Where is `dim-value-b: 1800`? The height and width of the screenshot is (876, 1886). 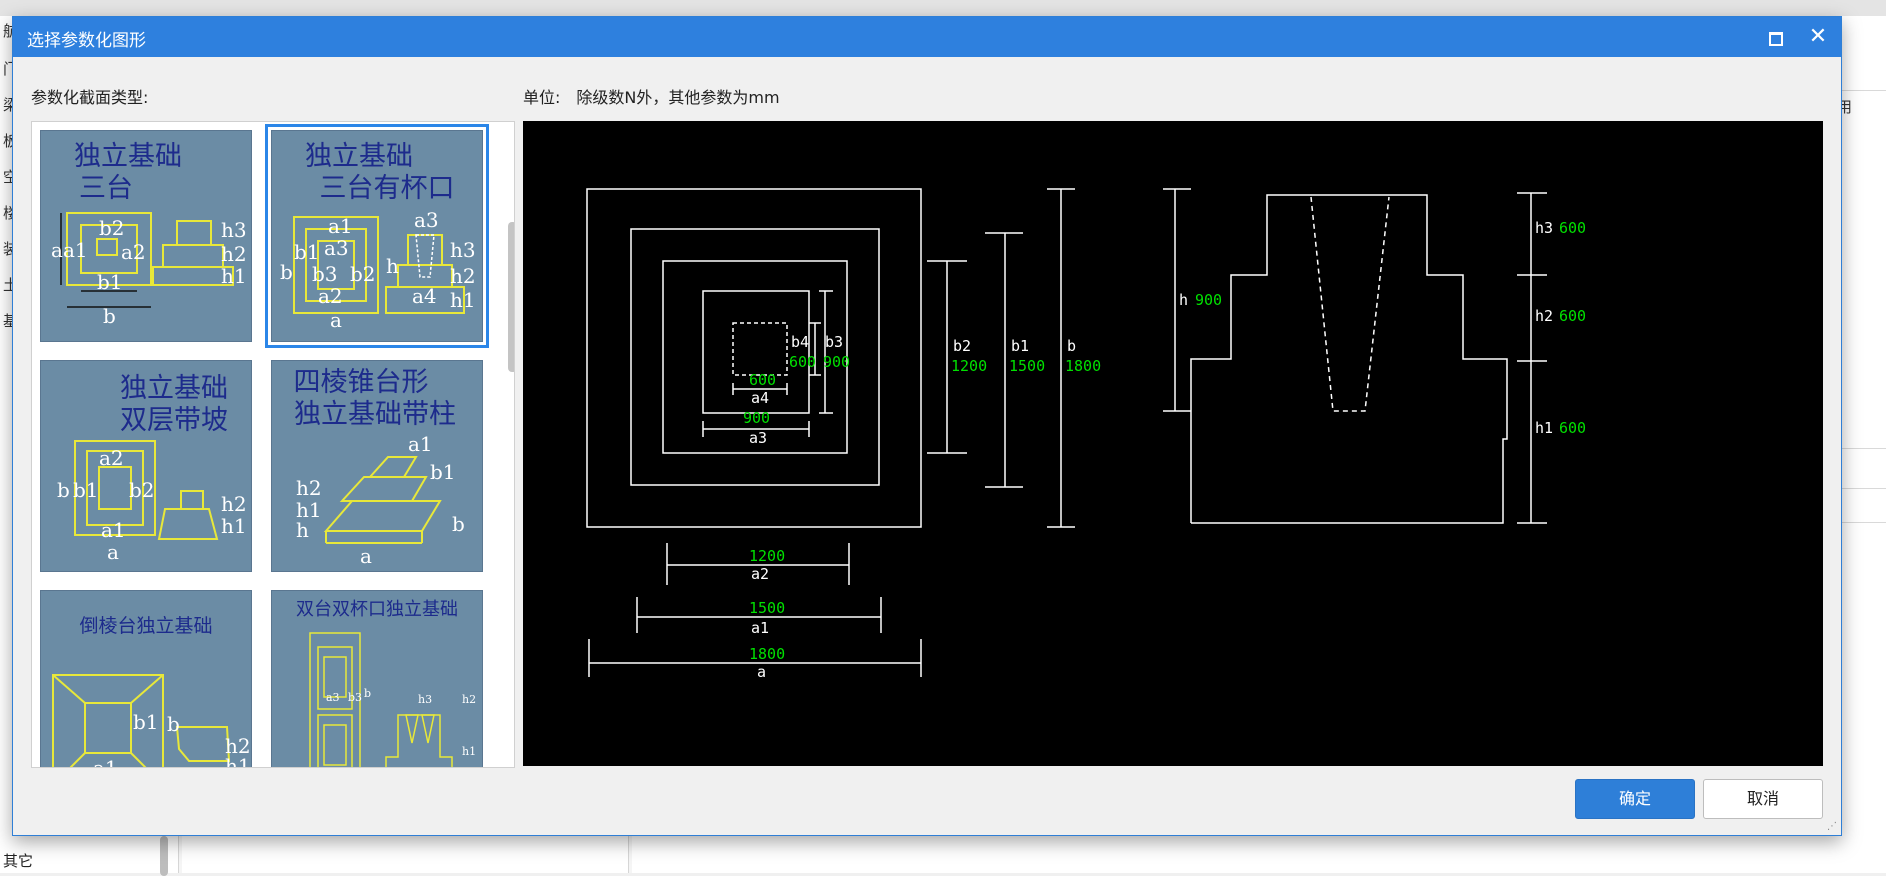 dim-value-b: 1800 is located at coordinates (1083, 366).